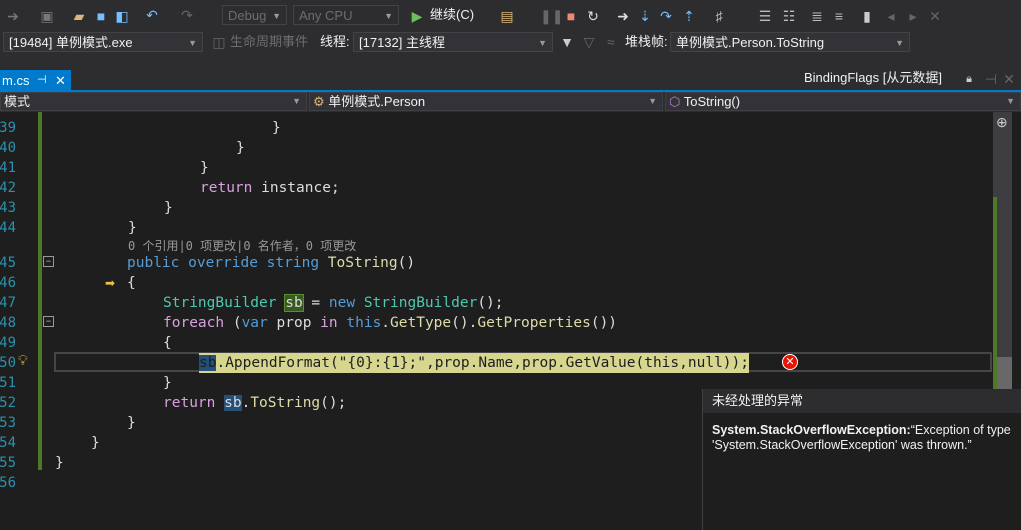 This screenshot has width=1021, height=530. What do you see at coordinates (254, 323) in the screenshot?
I see `keyword: var` at bounding box center [254, 323].